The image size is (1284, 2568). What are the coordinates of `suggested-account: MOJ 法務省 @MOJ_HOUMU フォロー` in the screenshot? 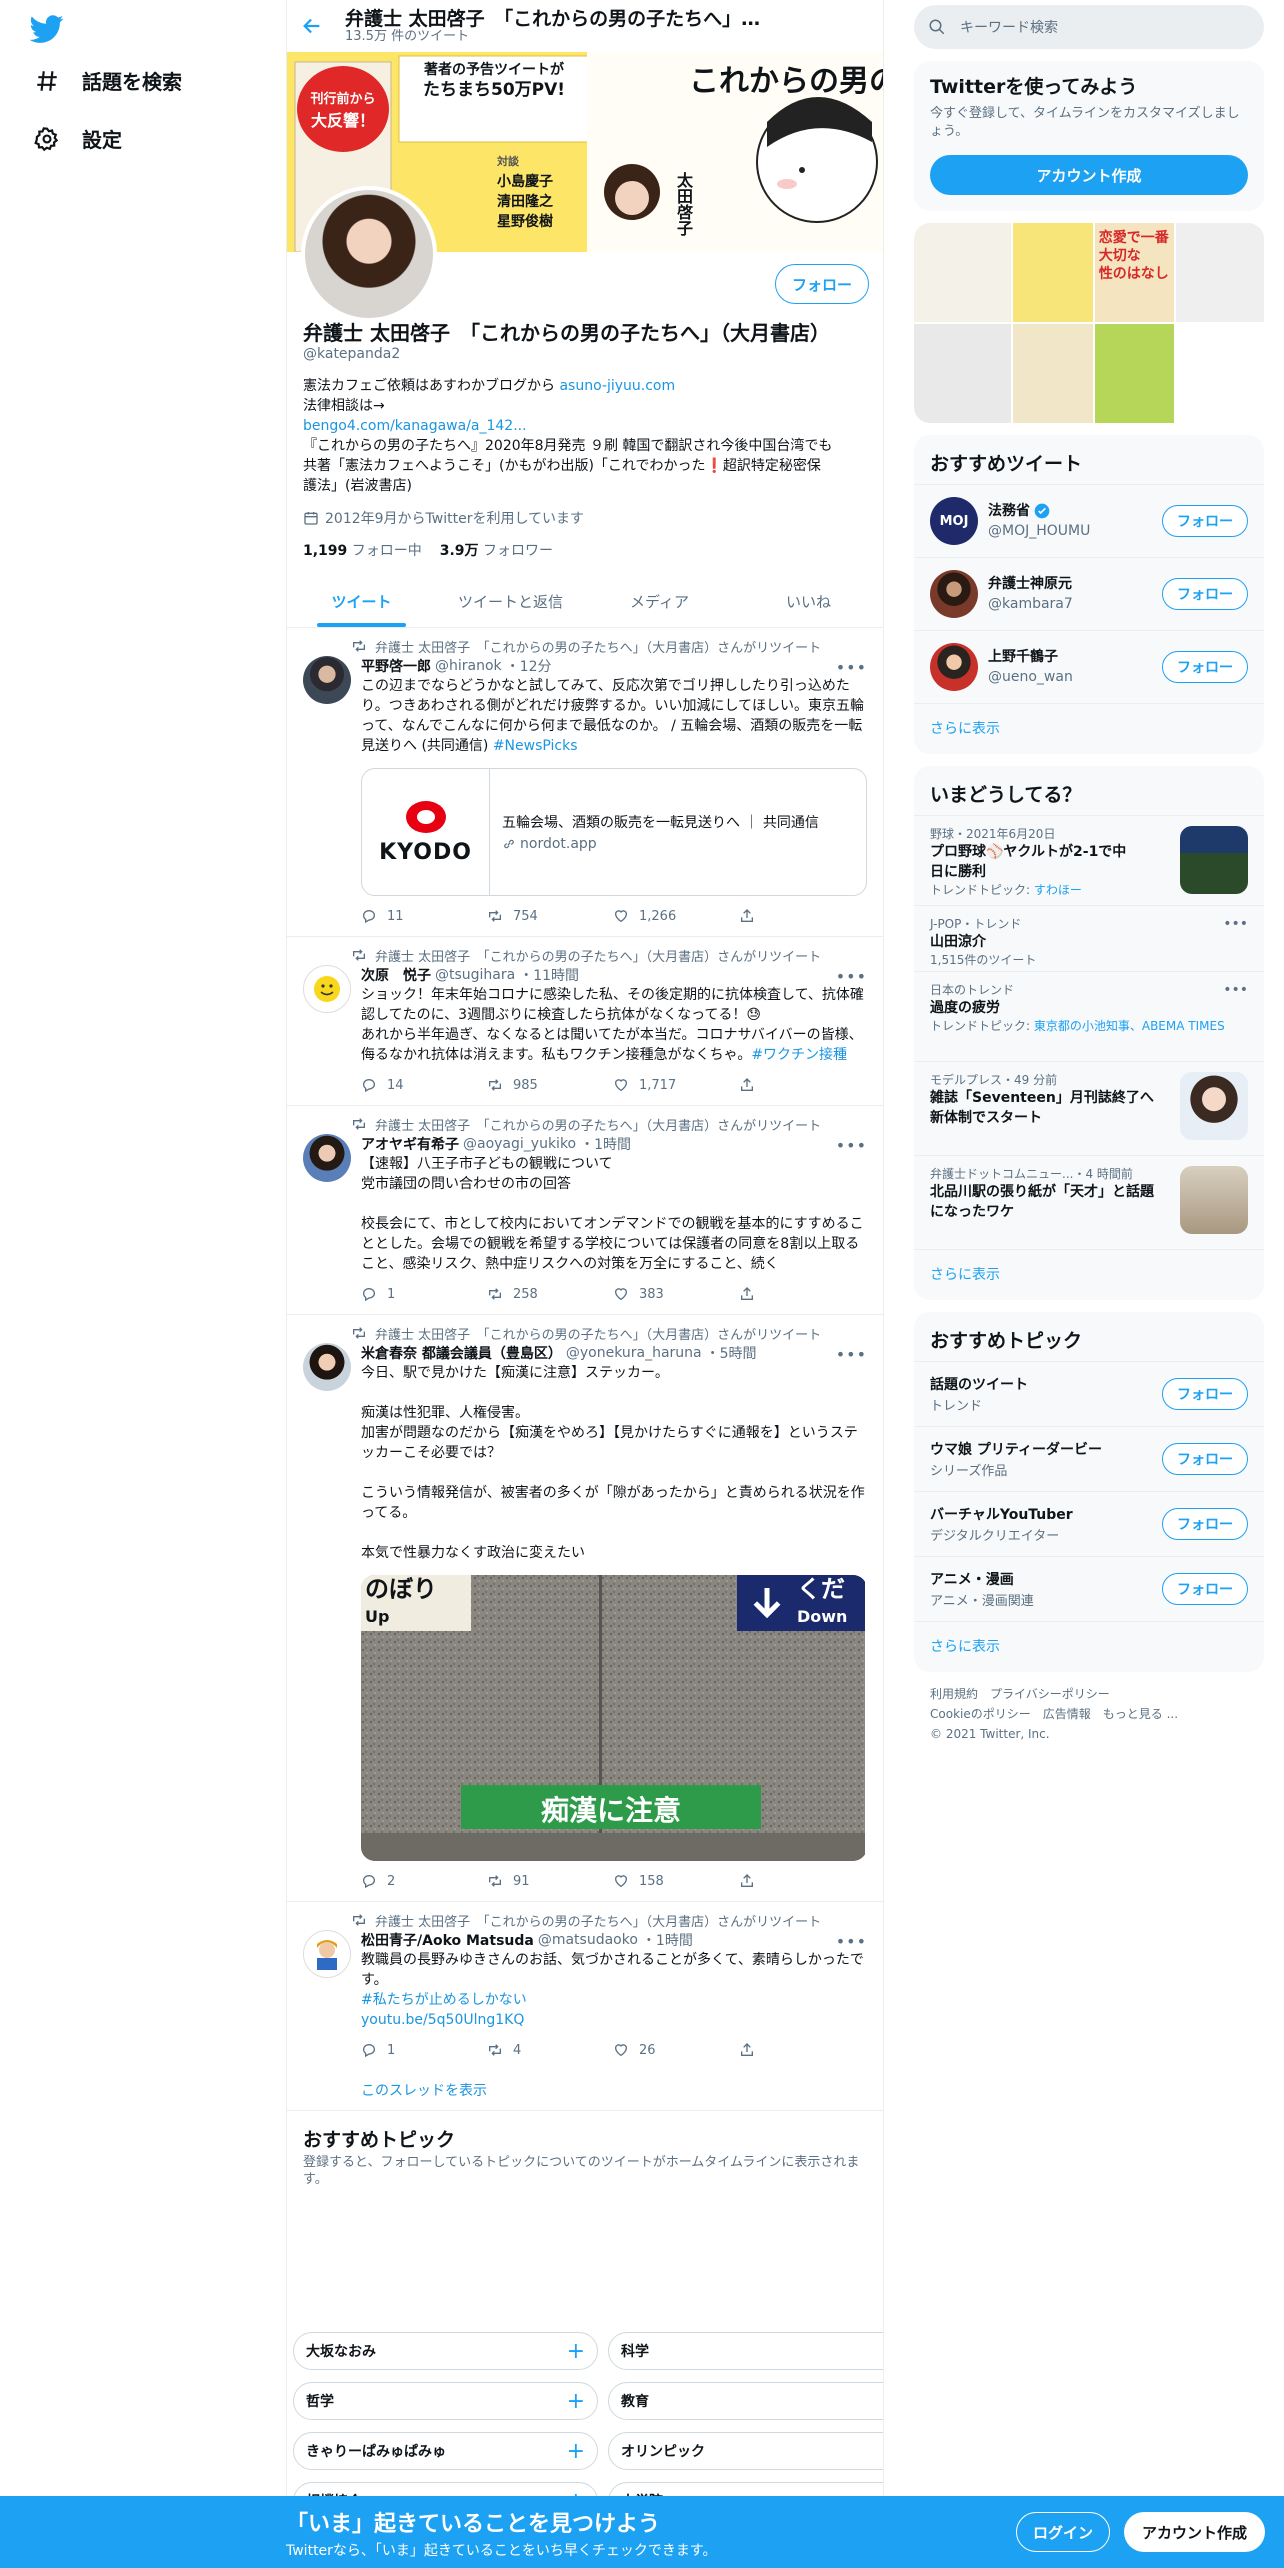 It's located at (1089, 520).